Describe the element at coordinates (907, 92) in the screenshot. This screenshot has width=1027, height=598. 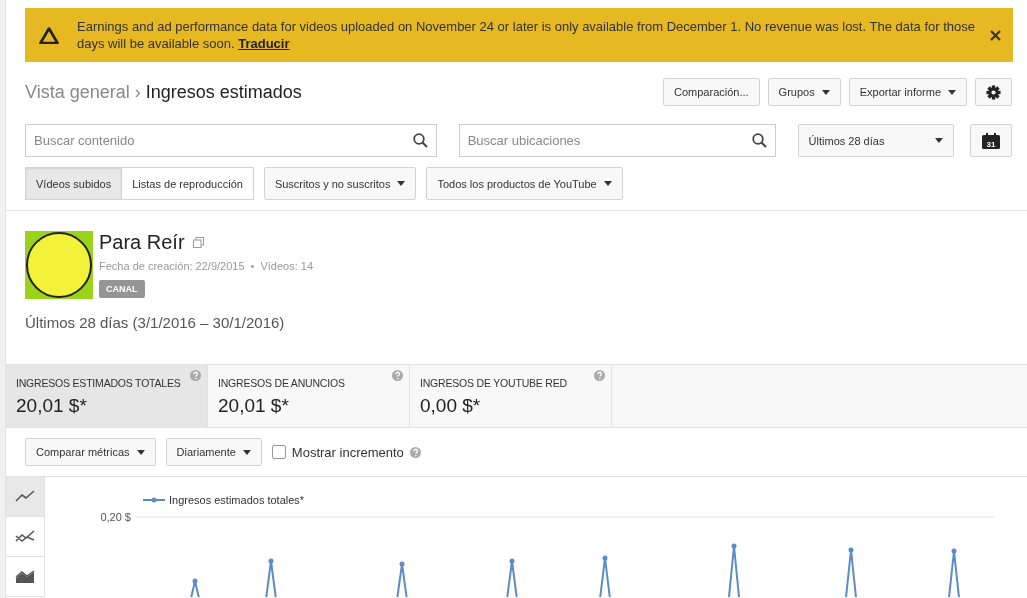
I see `dropdown-button: Exportar informe` at that location.